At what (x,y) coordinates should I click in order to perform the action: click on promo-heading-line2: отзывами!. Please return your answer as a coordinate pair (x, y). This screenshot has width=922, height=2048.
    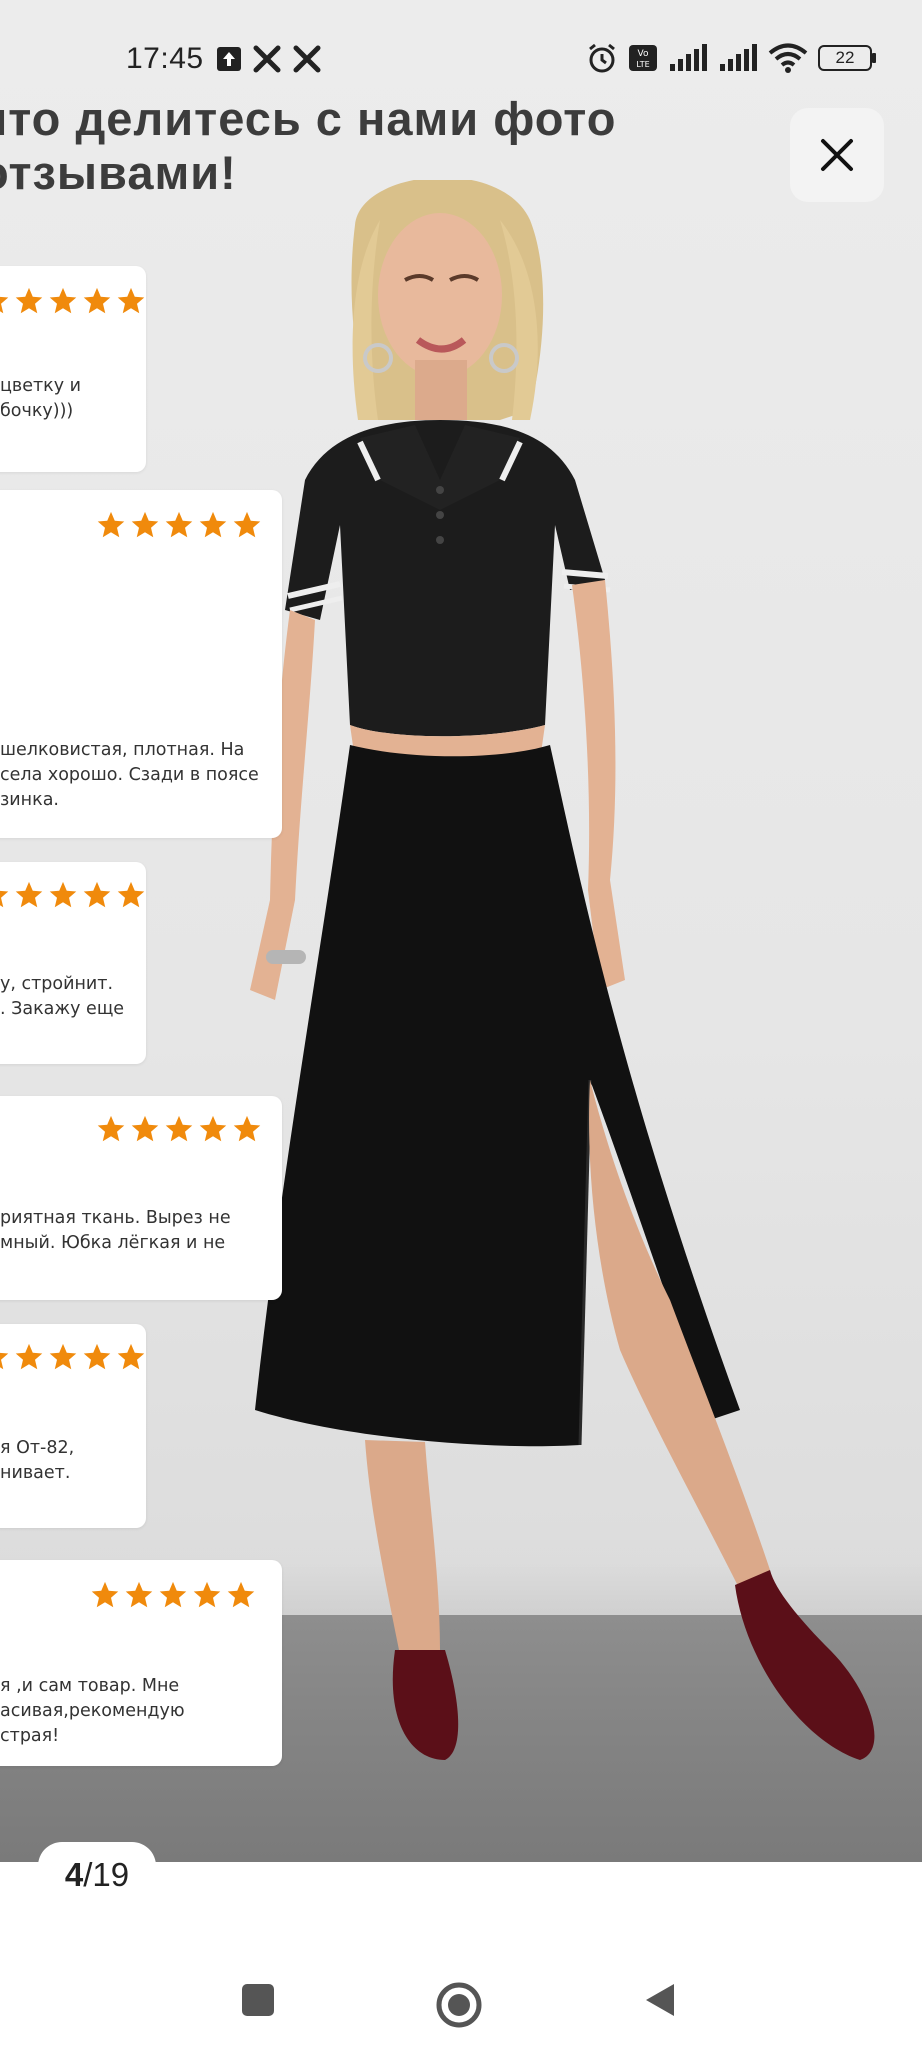
    Looking at the image, I should click on (118, 172).